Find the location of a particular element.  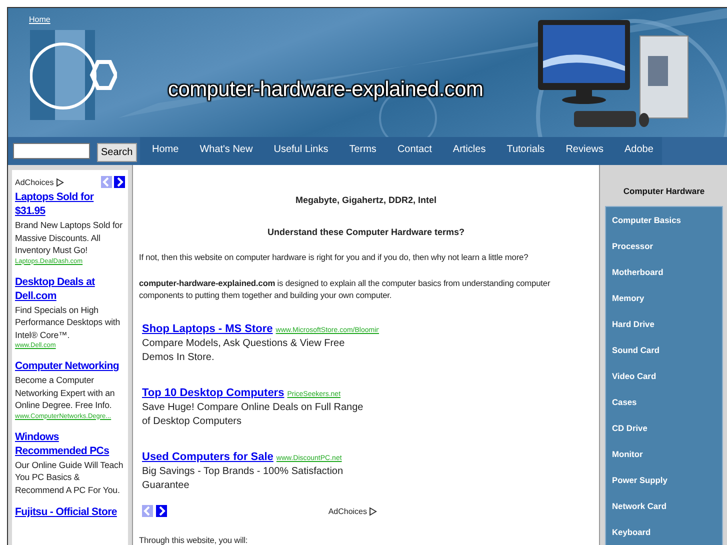

nav-link: Useful Links is located at coordinates (300, 149).